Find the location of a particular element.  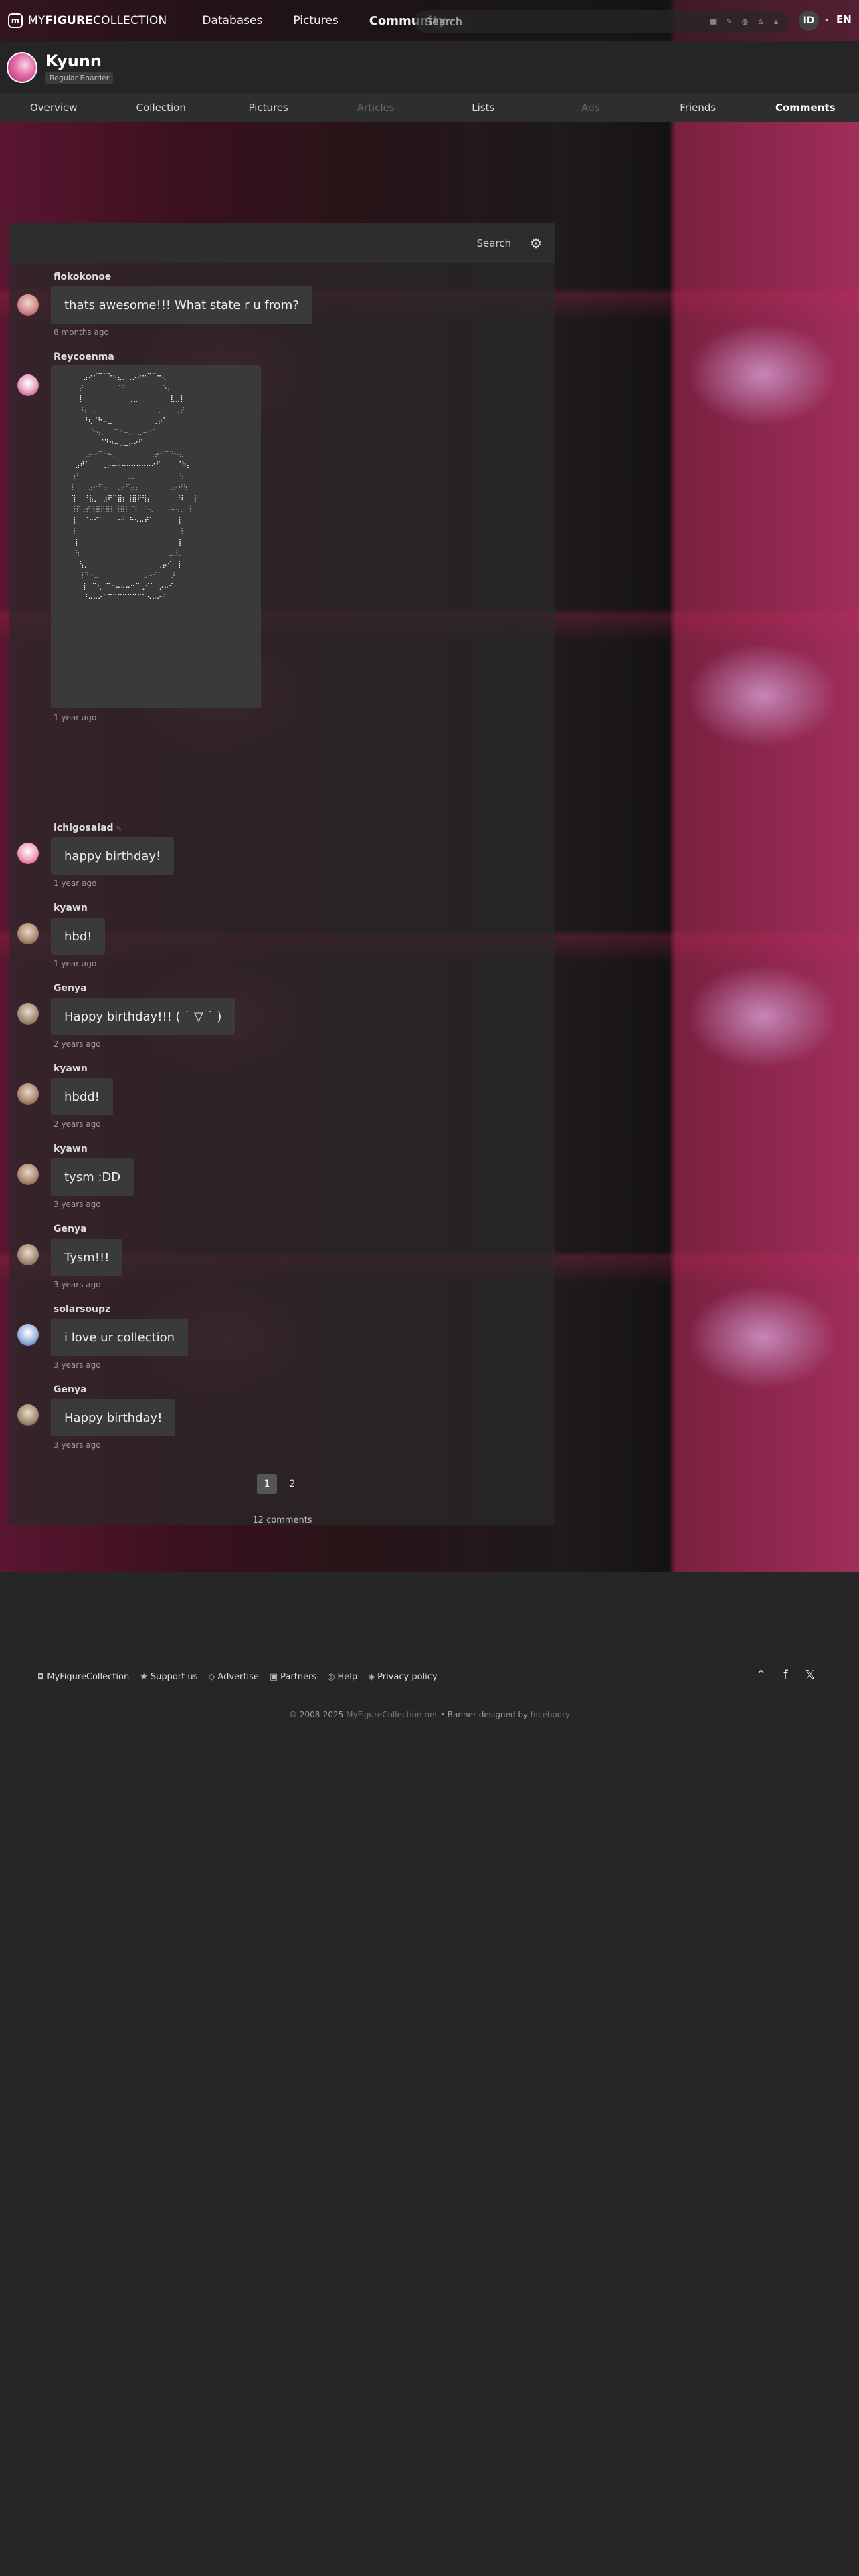

shield-icon: ◈ is located at coordinates (372, 1677).